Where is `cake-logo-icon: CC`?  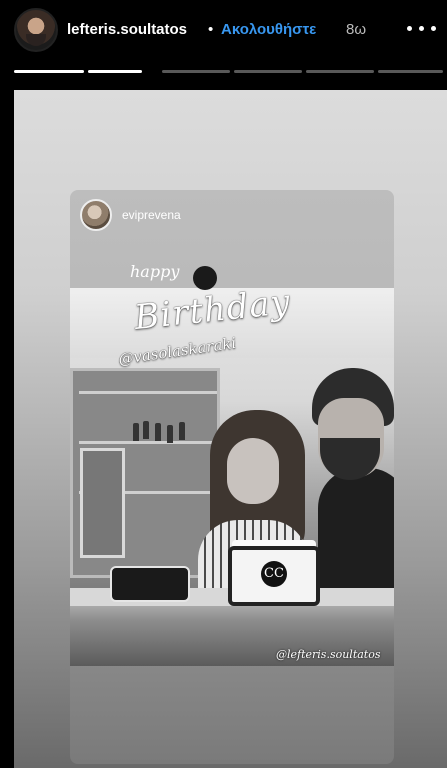 cake-logo-icon: CC is located at coordinates (274, 574).